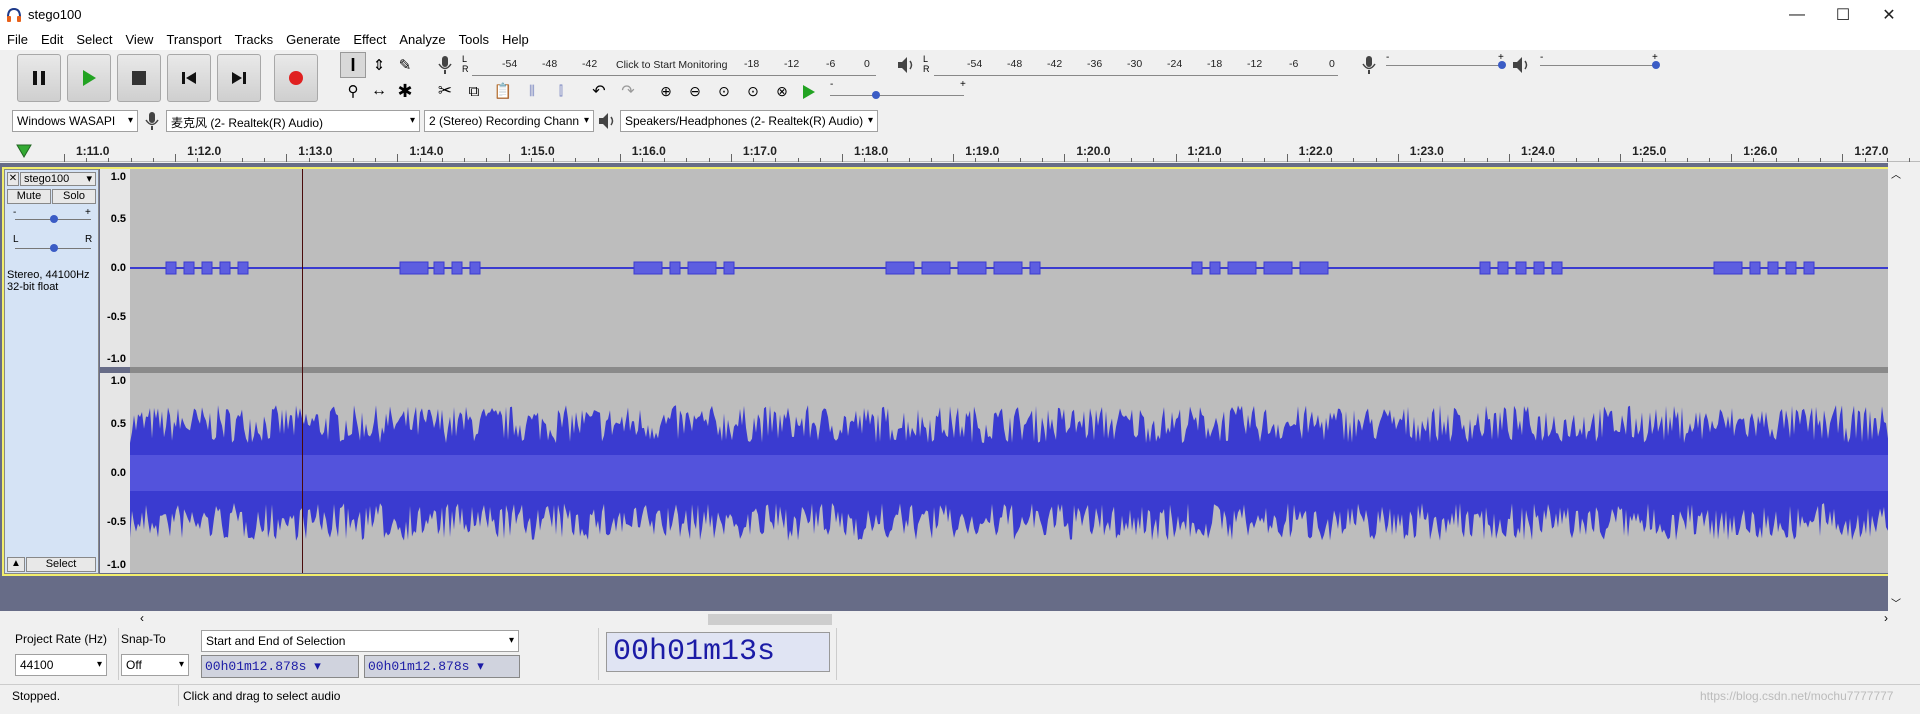 This screenshot has width=1920, height=714. Describe the element at coordinates (93, 40) in the screenshot. I see `menu-select: Select` at that location.